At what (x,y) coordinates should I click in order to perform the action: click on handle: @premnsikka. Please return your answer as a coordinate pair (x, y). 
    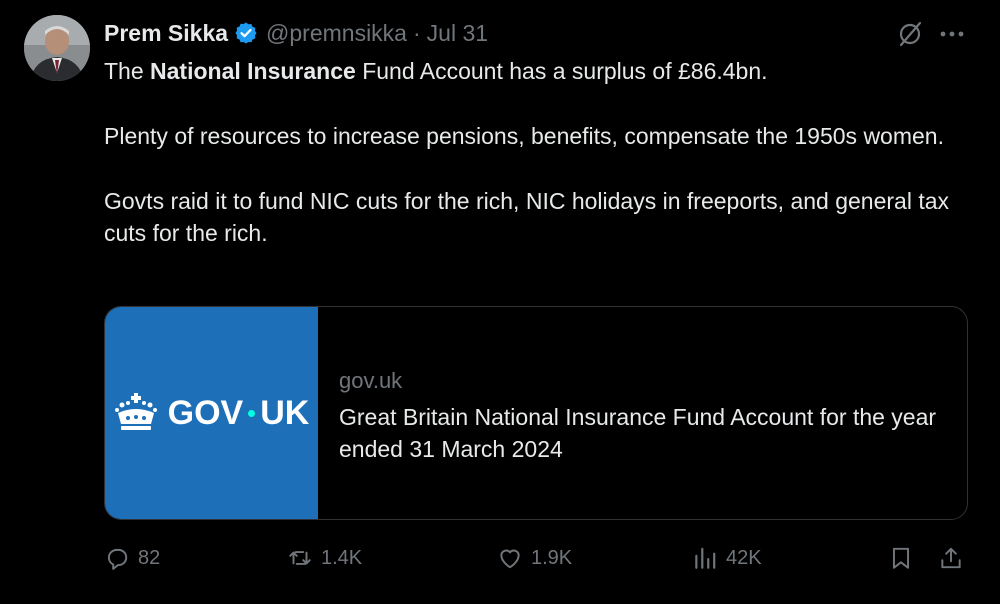
    Looking at the image, I should click on (336, 33).